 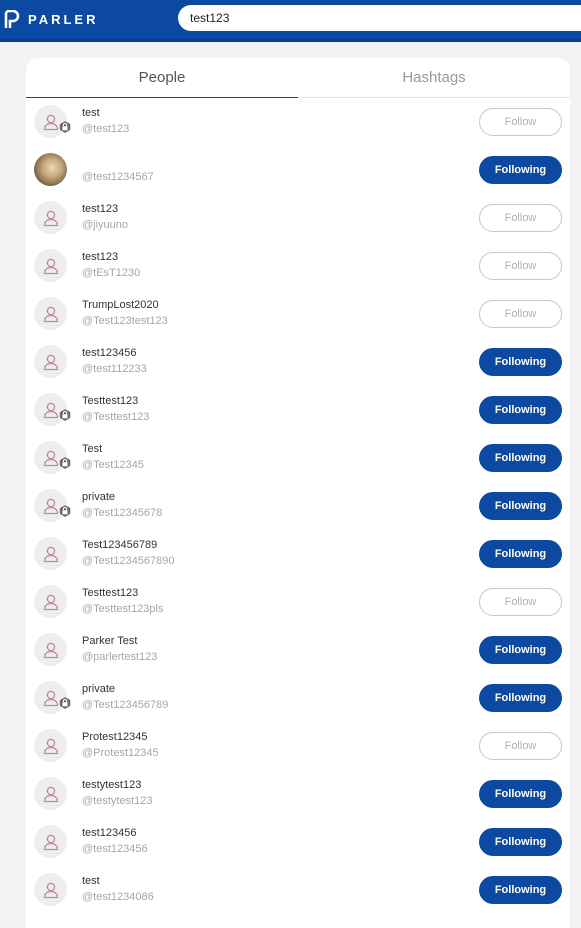 I want to click on user-display-name: Test123456789, so click(x=119, y=545).